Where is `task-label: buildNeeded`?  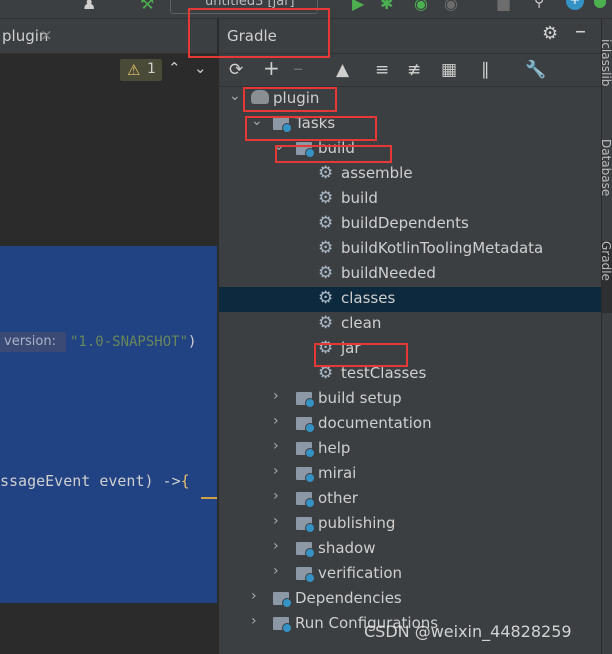 task-label: buildNeeded is located at coordinates (388, 273).